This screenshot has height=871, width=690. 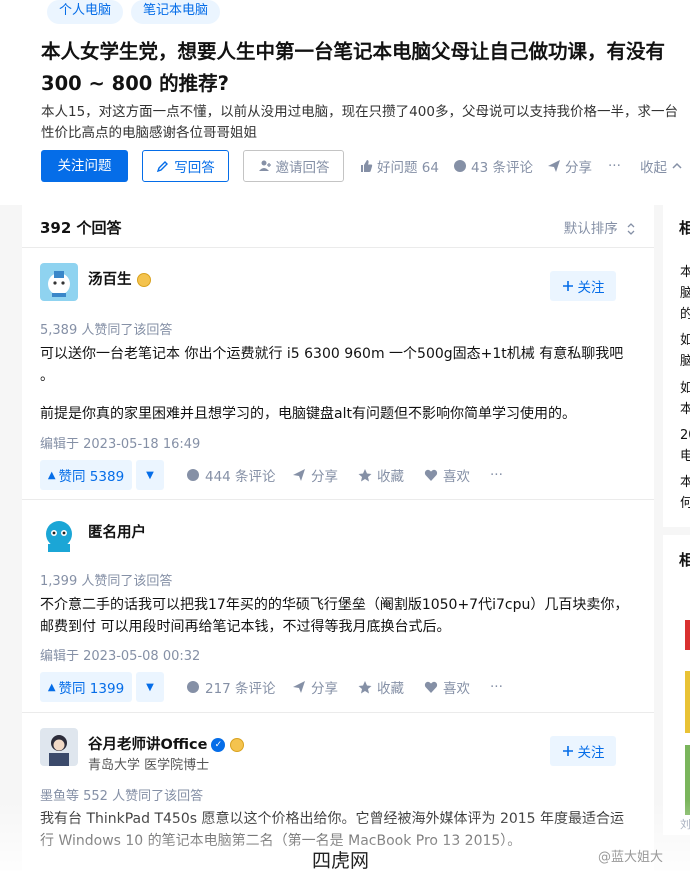 I want to click on comments-button: 217 条评论, so click(x=231, y=687).